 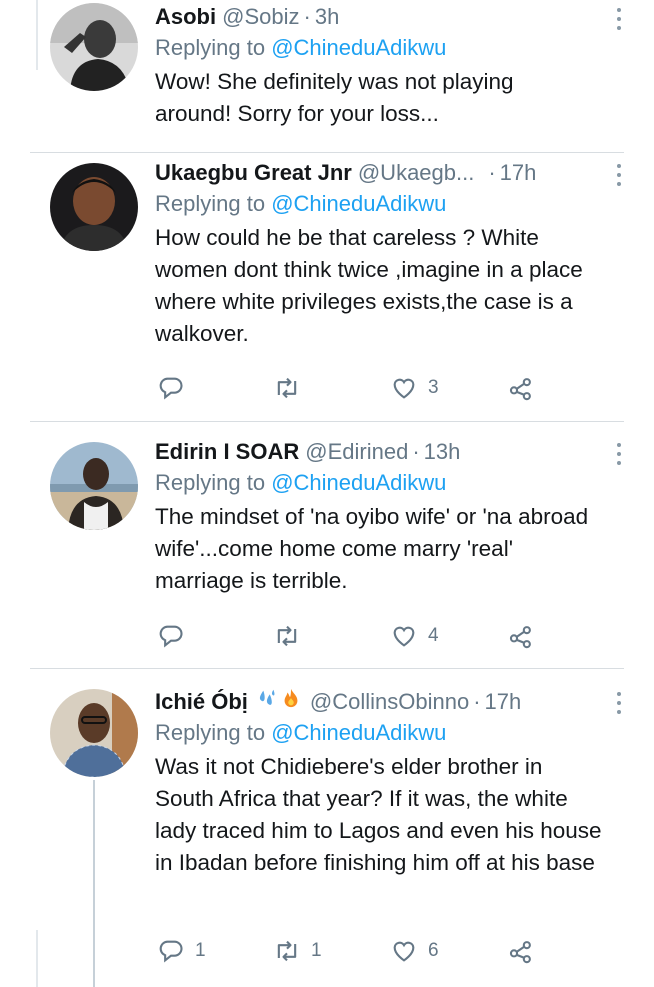 What do you see at coordinates (345, 388) in the screenshot?
I see `tweet-actions: 3` at bounding box center [345, 388].